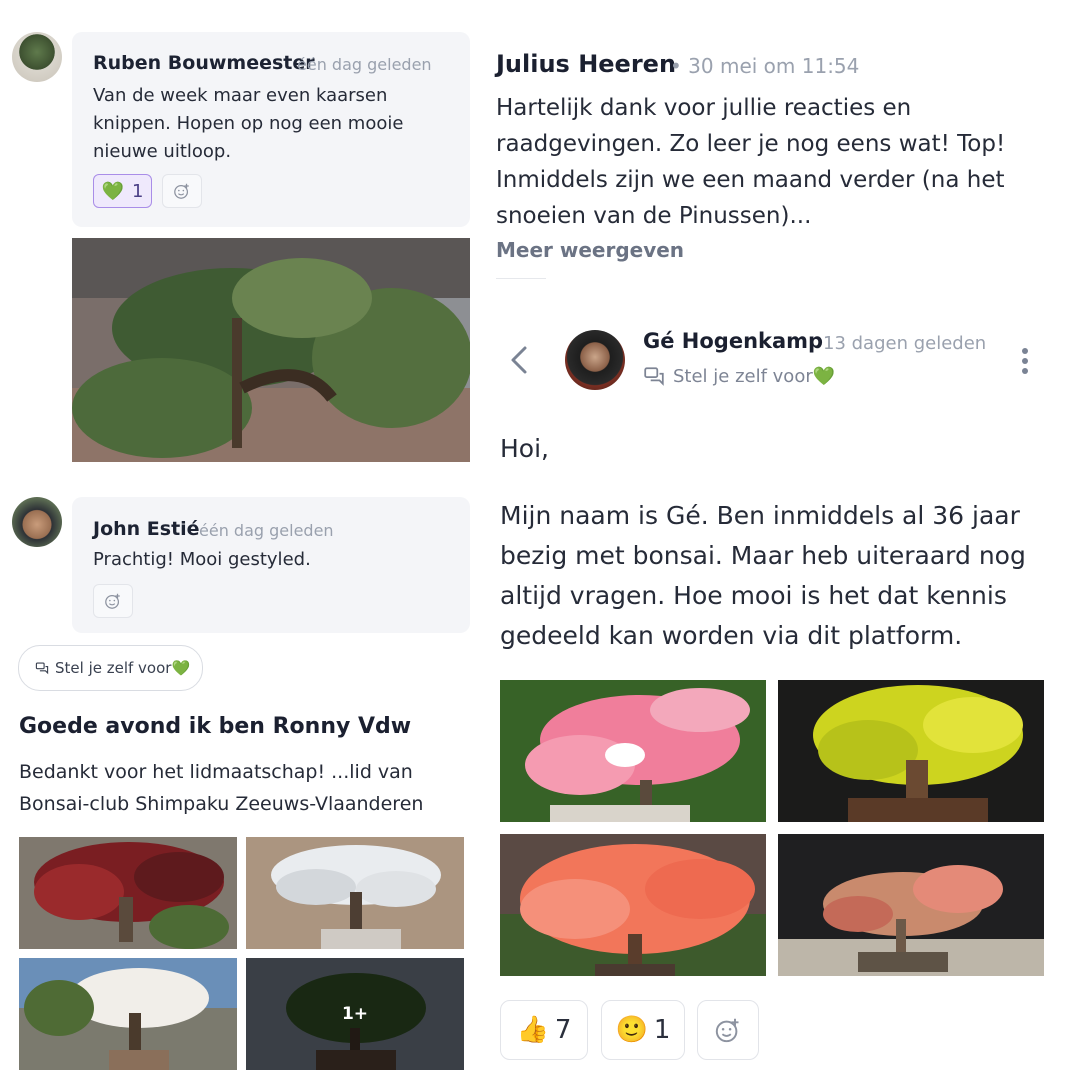 This screenshot has width=1080, height=1080. I want to click on post-time: 13 dagen geleden, so click(905, 343).